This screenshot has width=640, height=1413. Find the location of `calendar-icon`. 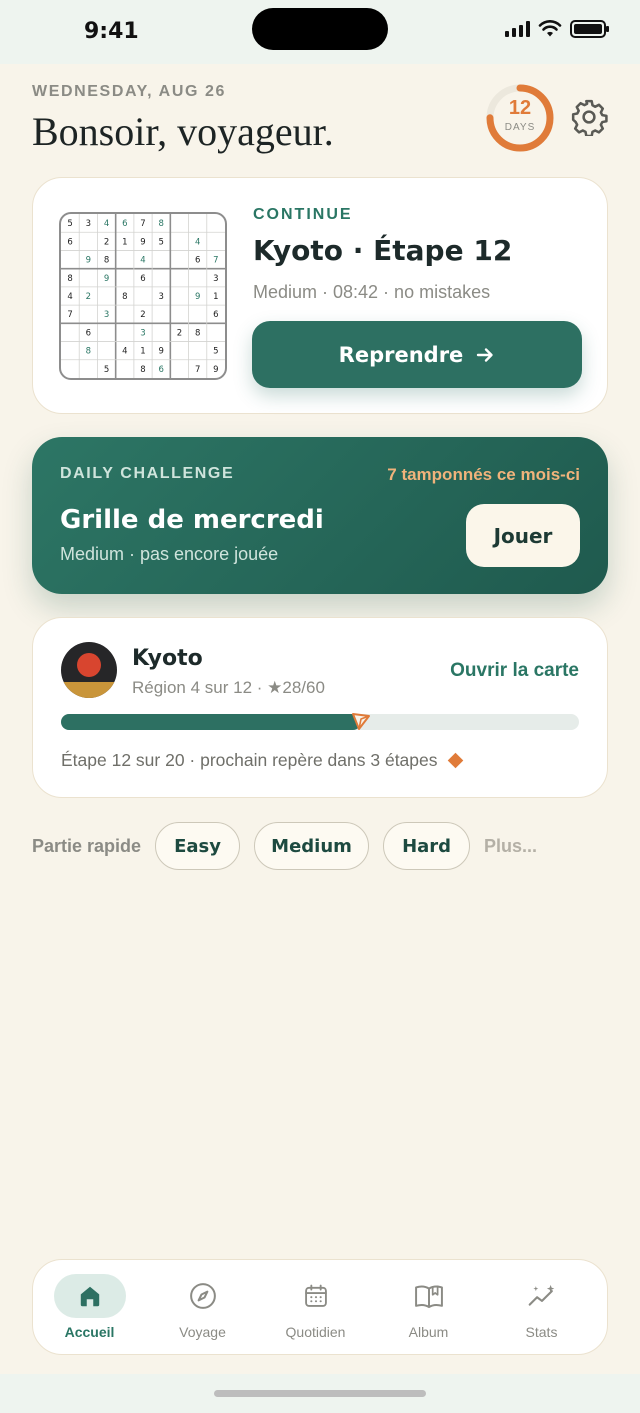

calendar-icon is located at coordinates (315, 1295).